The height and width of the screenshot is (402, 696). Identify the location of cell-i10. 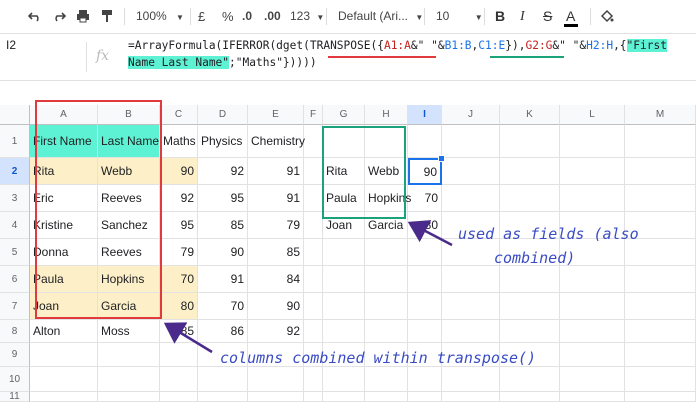
(425, 379).